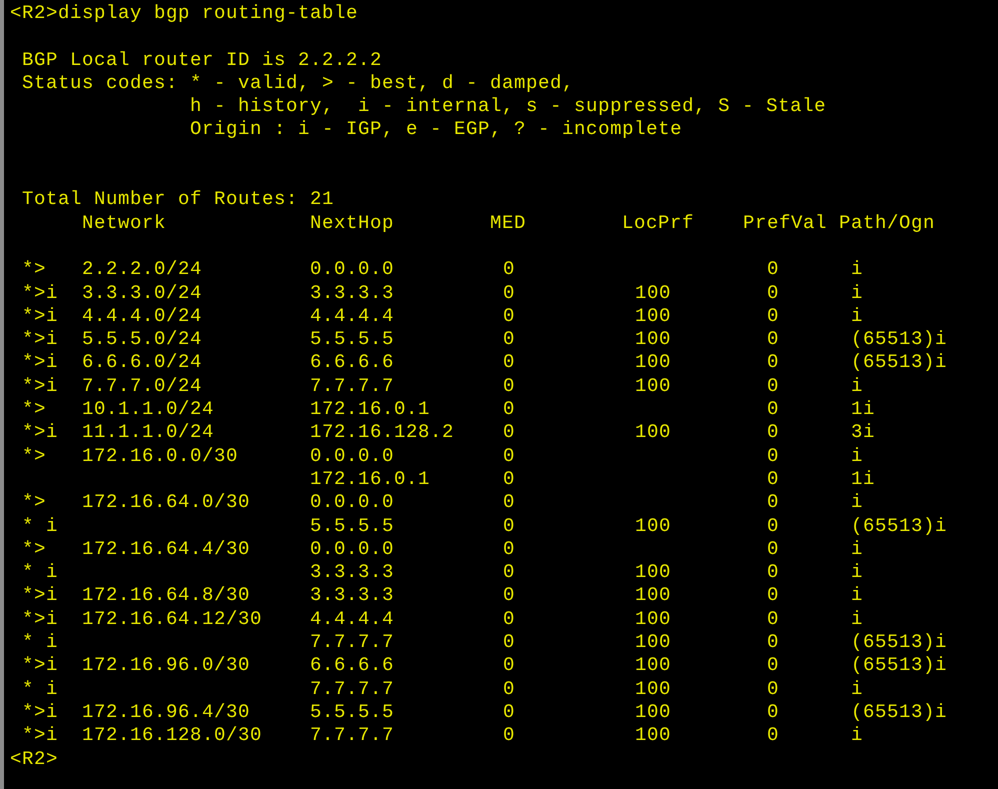 The image size is (998, 789). I want to click on legend-text: * - valid, > - best, d - damped,, so click(382, 84).